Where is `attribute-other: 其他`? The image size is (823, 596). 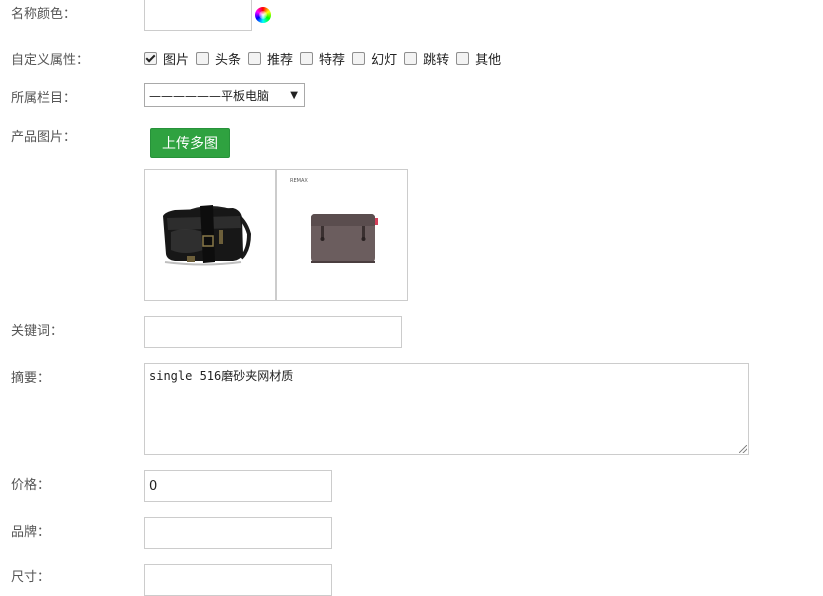 attribute-other: 其他 is located at coordinates (478, 58).